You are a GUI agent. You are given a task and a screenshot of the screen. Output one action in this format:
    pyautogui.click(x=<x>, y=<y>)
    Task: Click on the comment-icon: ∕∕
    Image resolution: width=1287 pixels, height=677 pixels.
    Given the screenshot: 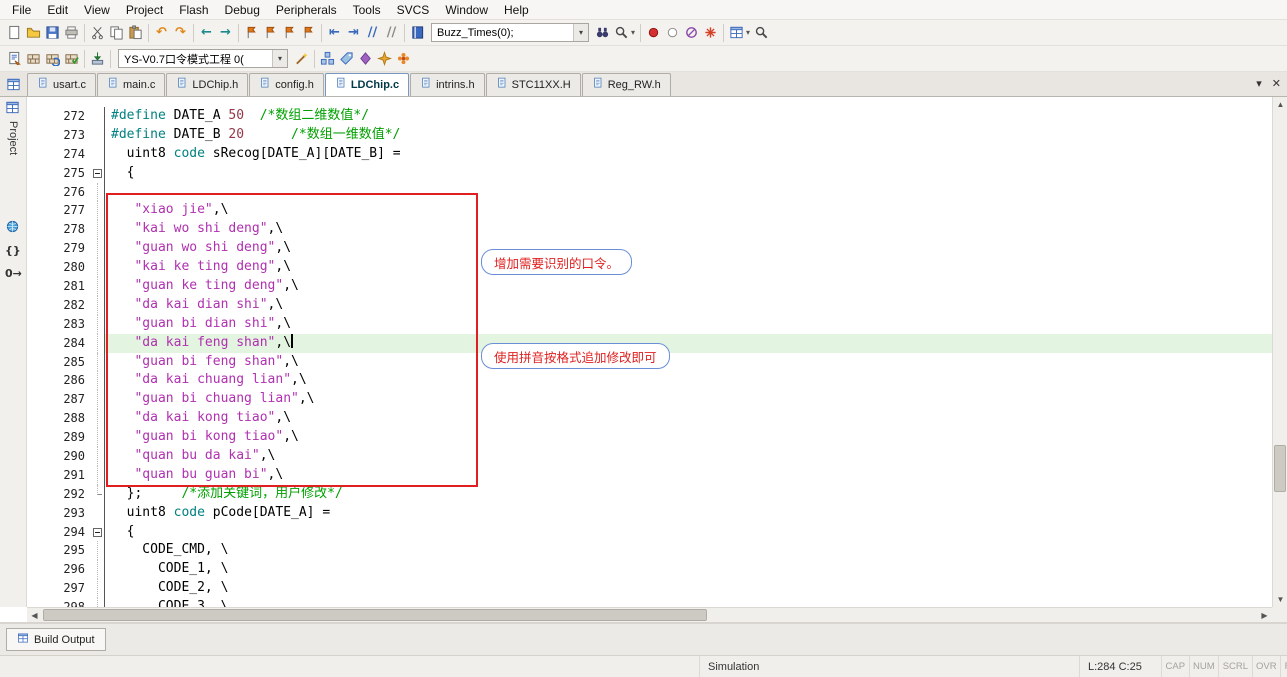 What is the action you would take?
    pyautogui.click(x=372, y=33)
    